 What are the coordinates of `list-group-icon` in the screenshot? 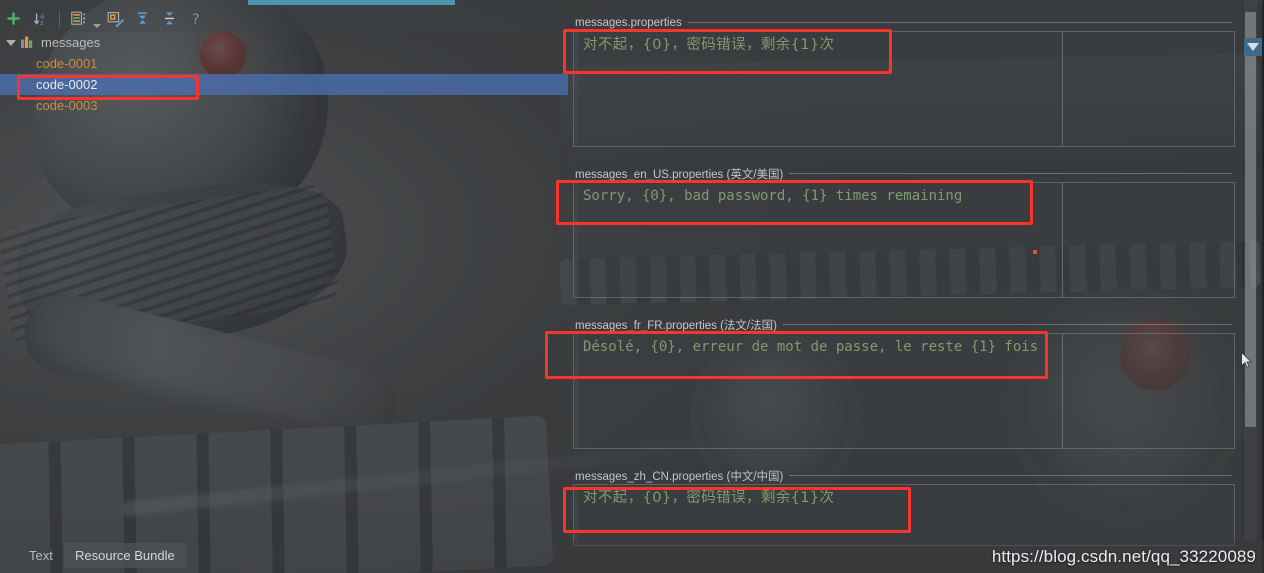 It's located at (77, 18).